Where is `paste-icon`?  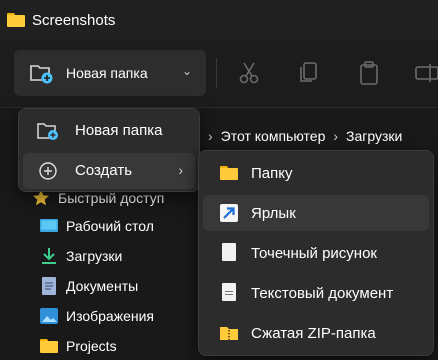 paste-icon is located at coordinates (369, 73).